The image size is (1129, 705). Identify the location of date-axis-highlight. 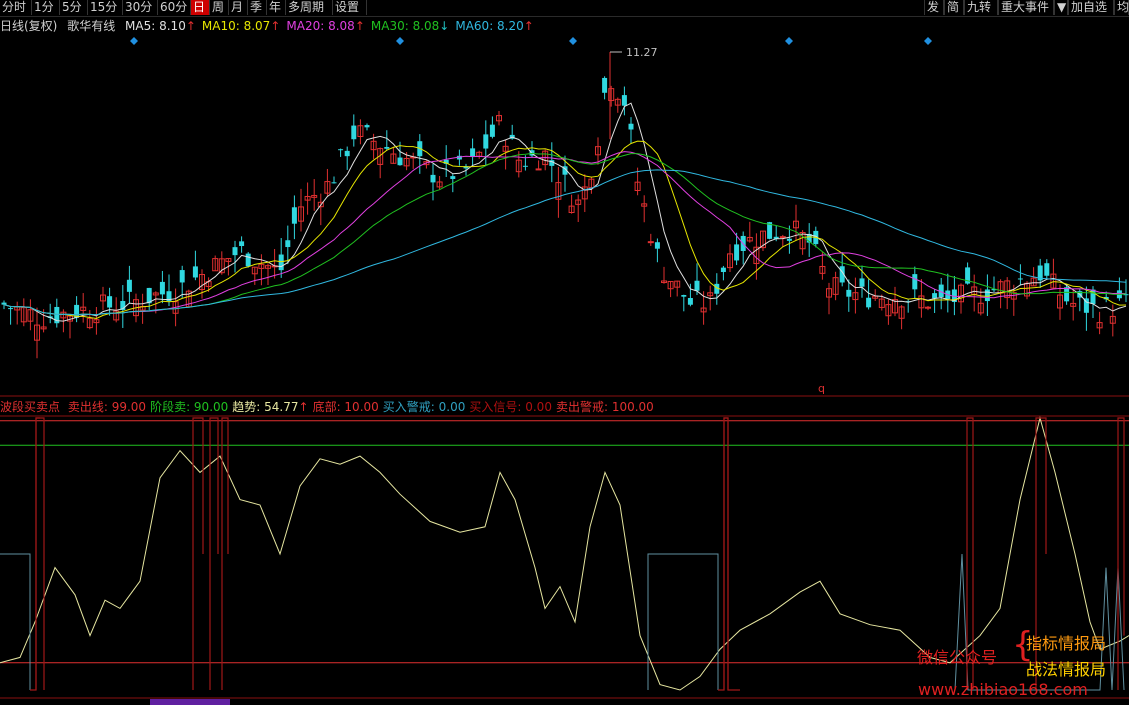
(190, 702).